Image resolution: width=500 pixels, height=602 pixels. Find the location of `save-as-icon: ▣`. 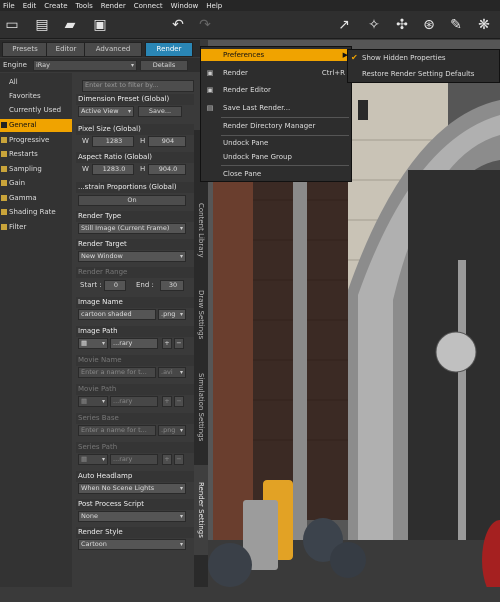

save-as-icon: ▣ is located at coordinates (100, 25).